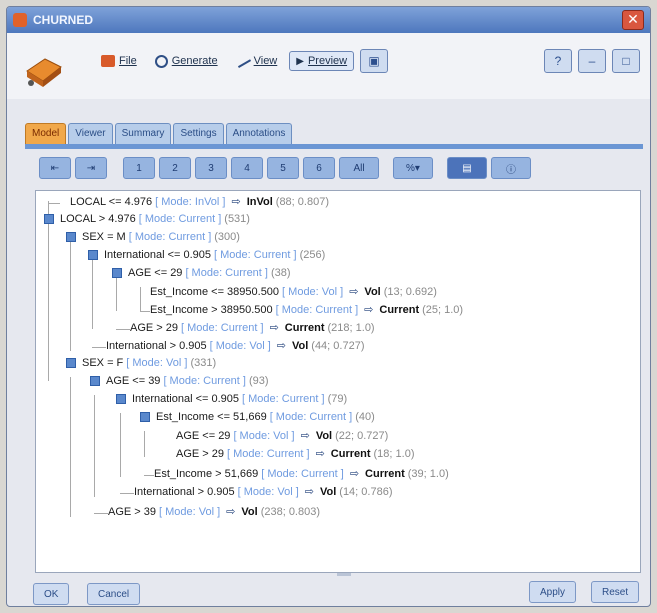 Image resolution: width=657 pixels, height=613 pixels. What do you see at coordinates (334, 146) in the screenshot?
I see `tab-strip` at bounding box center [334, 146].